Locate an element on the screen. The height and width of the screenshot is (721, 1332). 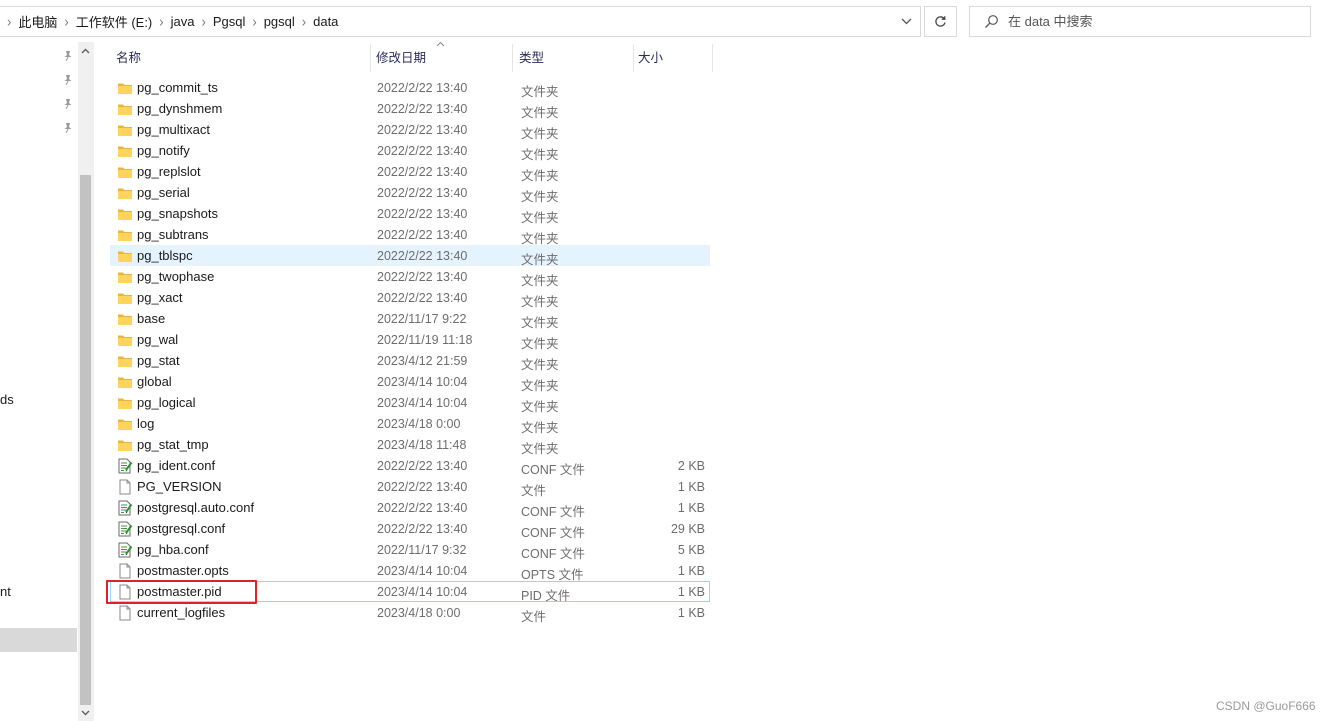
file-row: current_logfiles 2023/4/18 0:00 文件 1 KB is located at coordinates (410, 613).